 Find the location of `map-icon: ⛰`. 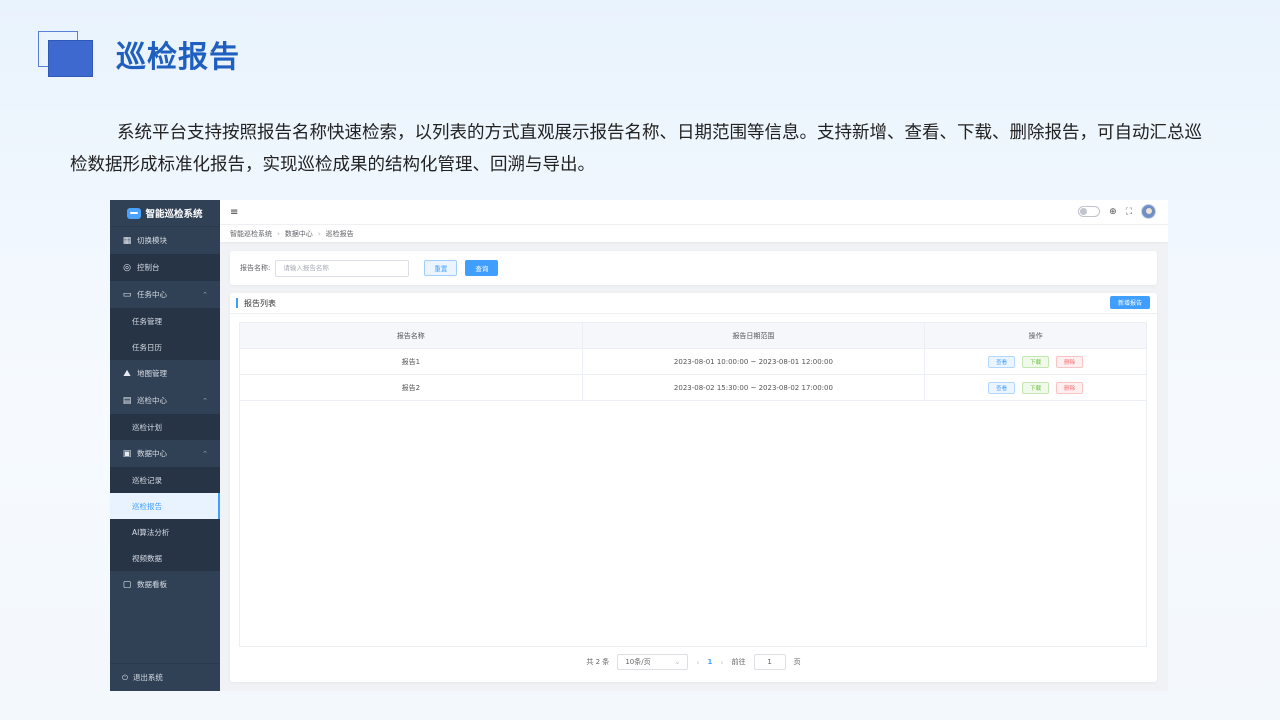

map-icon: ⛰ is located at coordinates (127, 373).